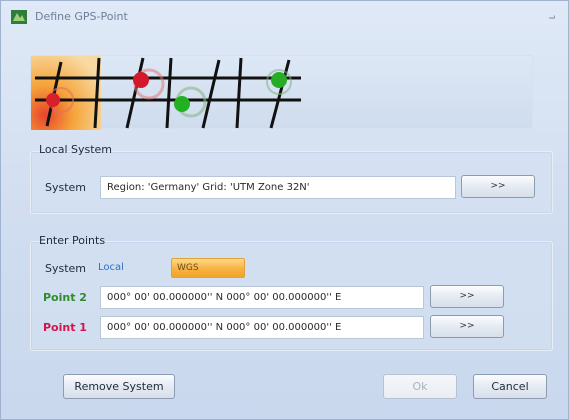 Image resolution: width=569 pixels, height=420 pixels. I want to click on app-icon, so click(19, 17).